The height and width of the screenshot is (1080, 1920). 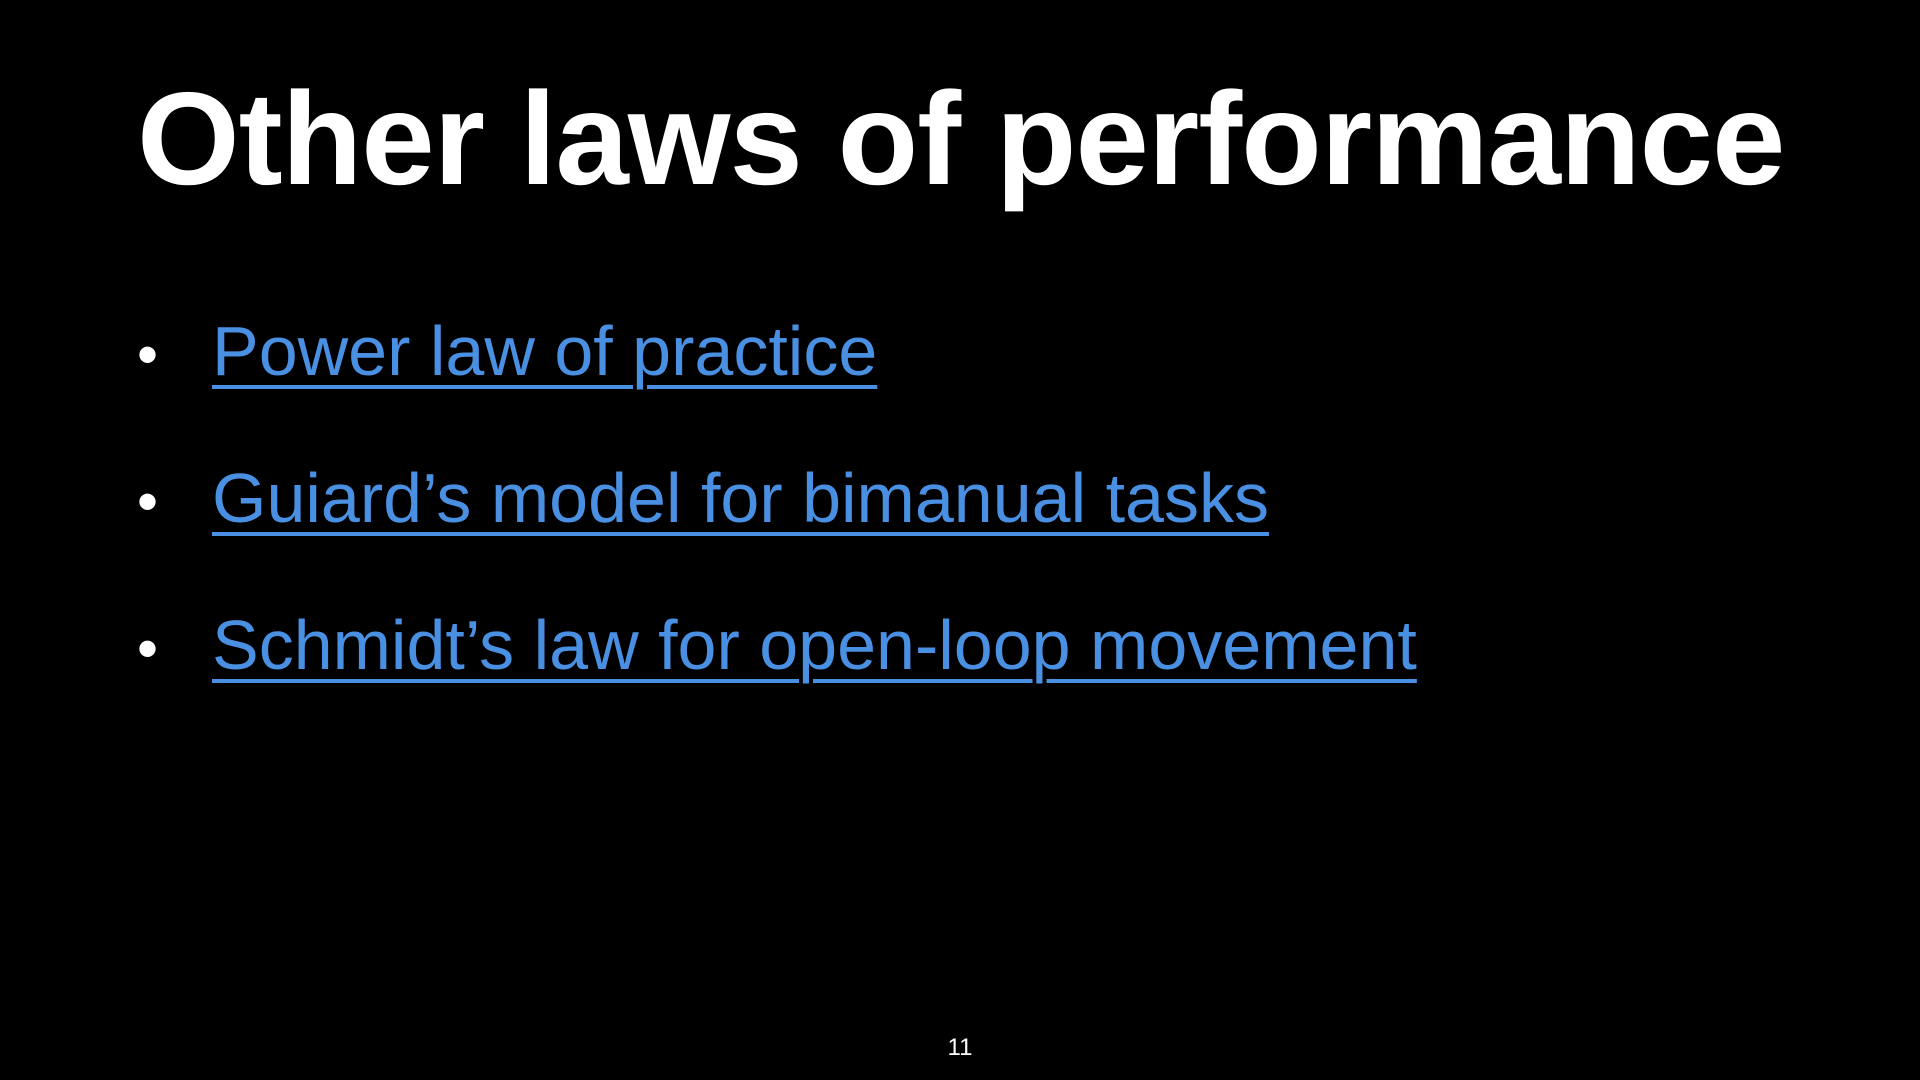 I want to click on schmidts-law-link: Schmidt’s law for open-loop movement, so click(x=814, y=645).